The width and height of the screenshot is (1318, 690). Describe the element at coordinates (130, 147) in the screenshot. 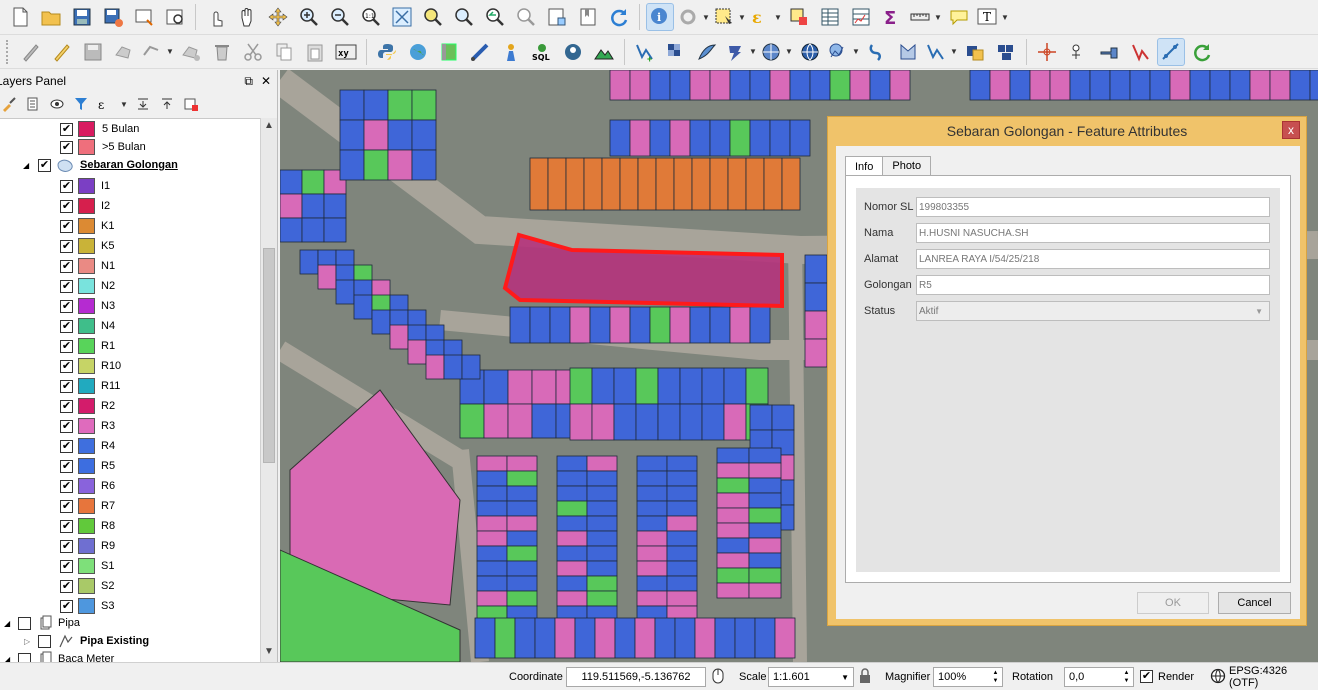

I see `layer-item: ✔ >5 Bulan` at that location.